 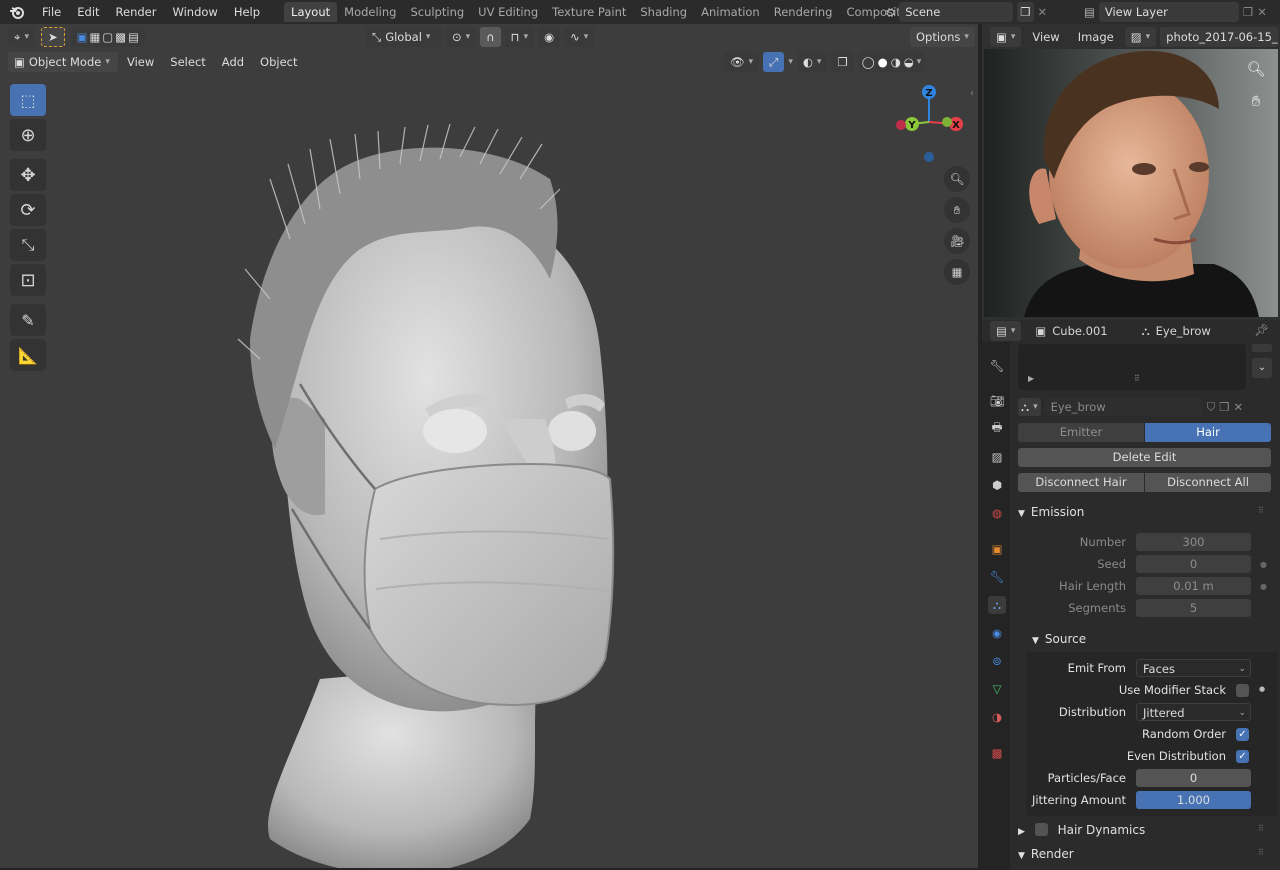 What do you see at coordinates (1193, 712) in the screenshot?
I see `distribution-dropdown: Jittered ⌄` at bounding box center [1193, 712].